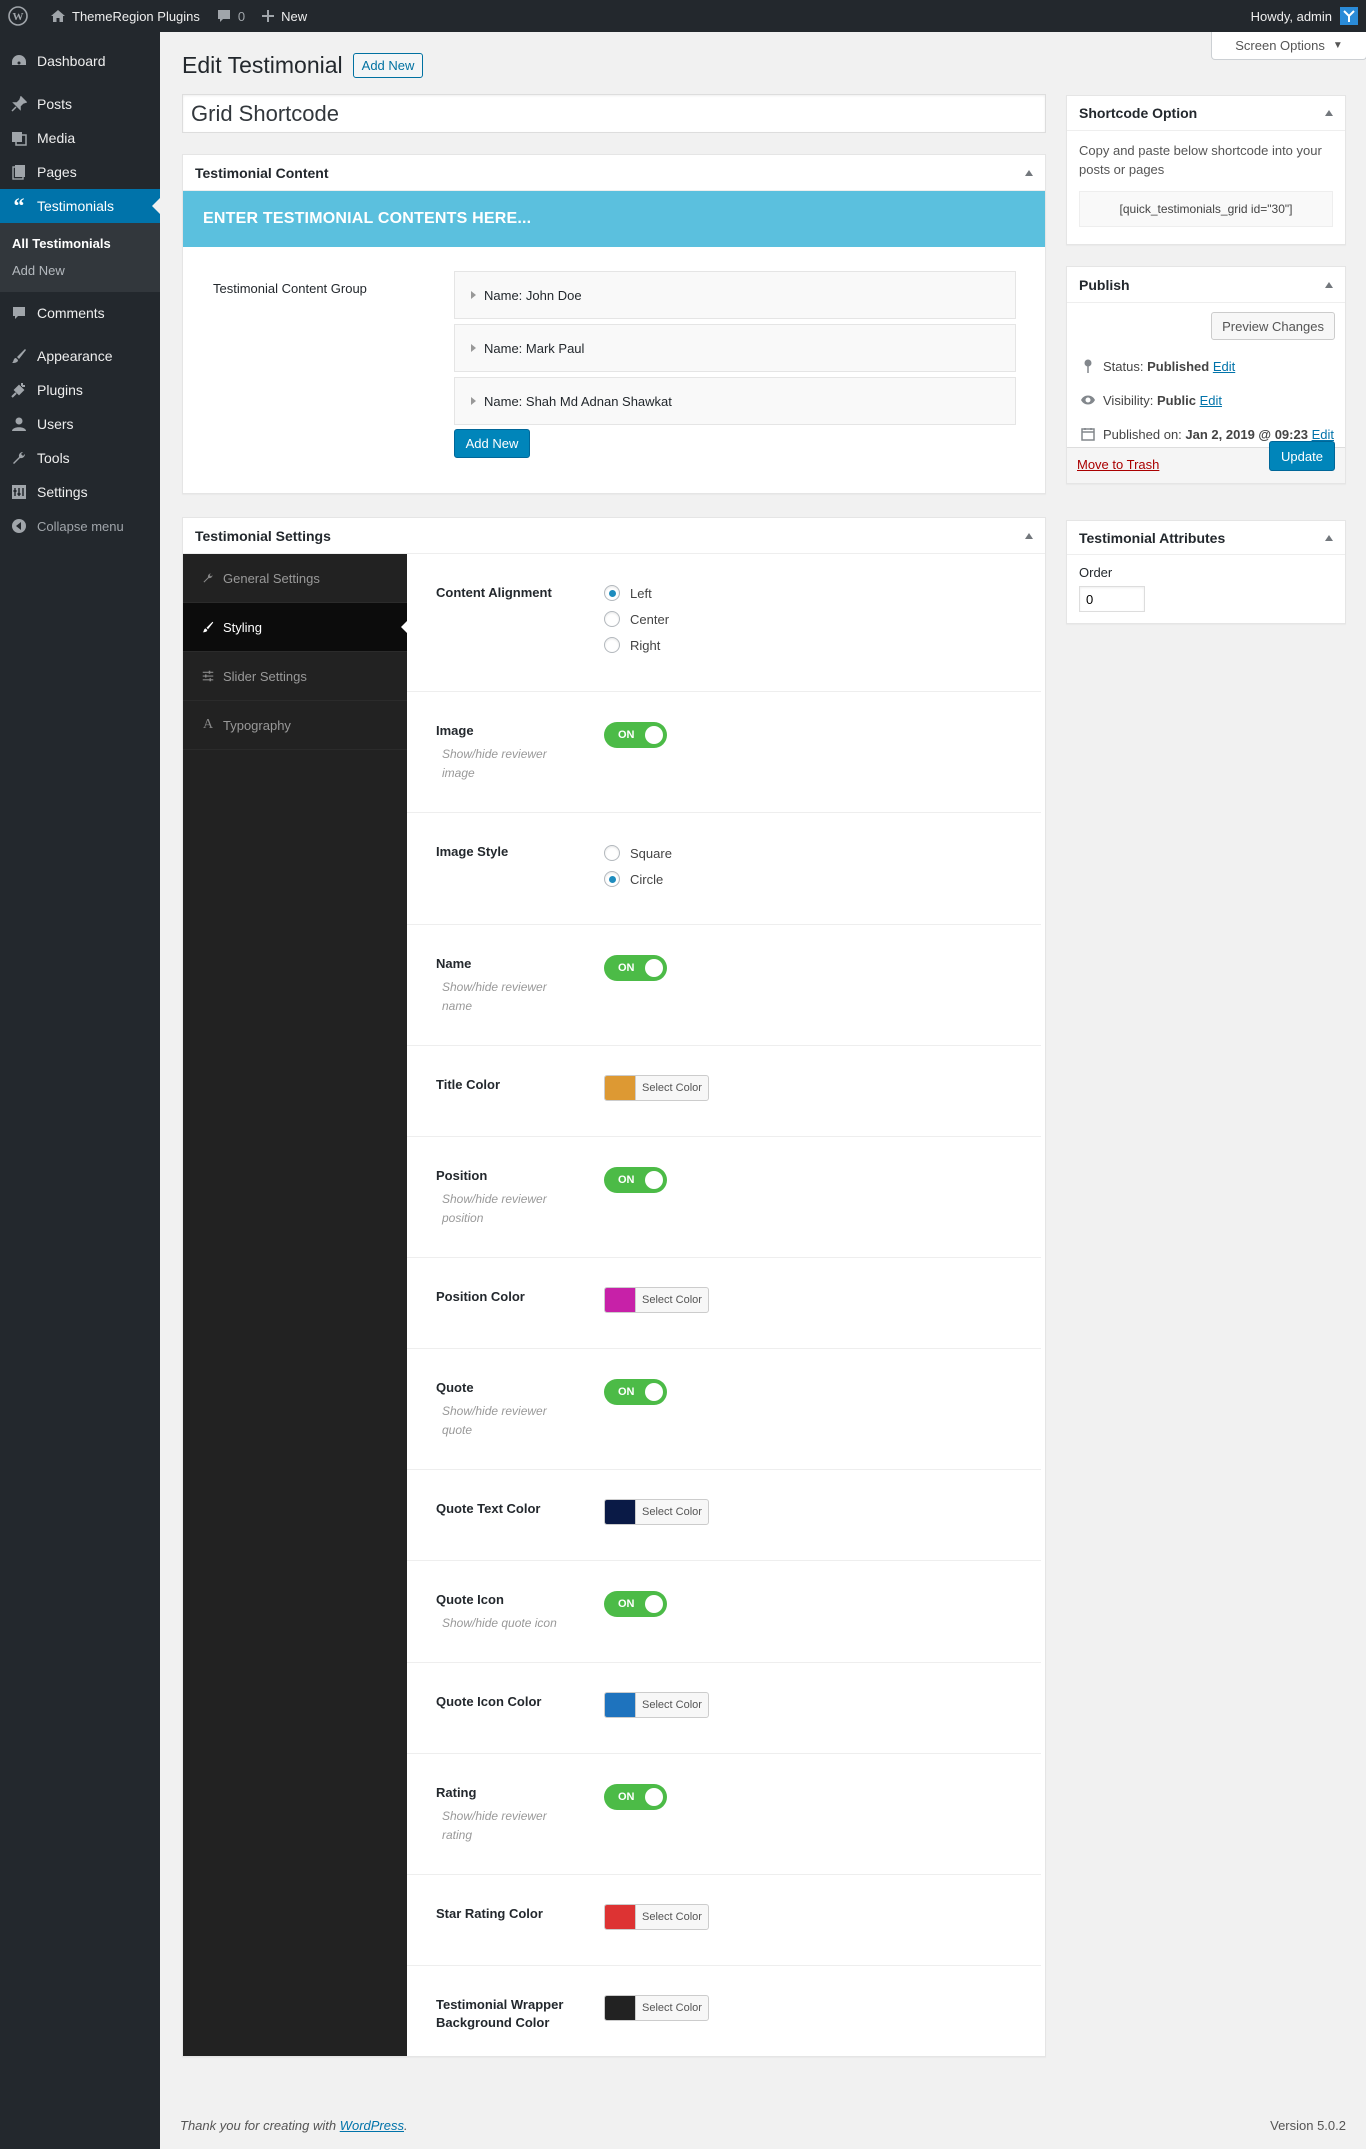  What do you see at coordinates (295, 627) in the screenshot?
I see `tab-styling: Styling` at bounding box center [295, 627].